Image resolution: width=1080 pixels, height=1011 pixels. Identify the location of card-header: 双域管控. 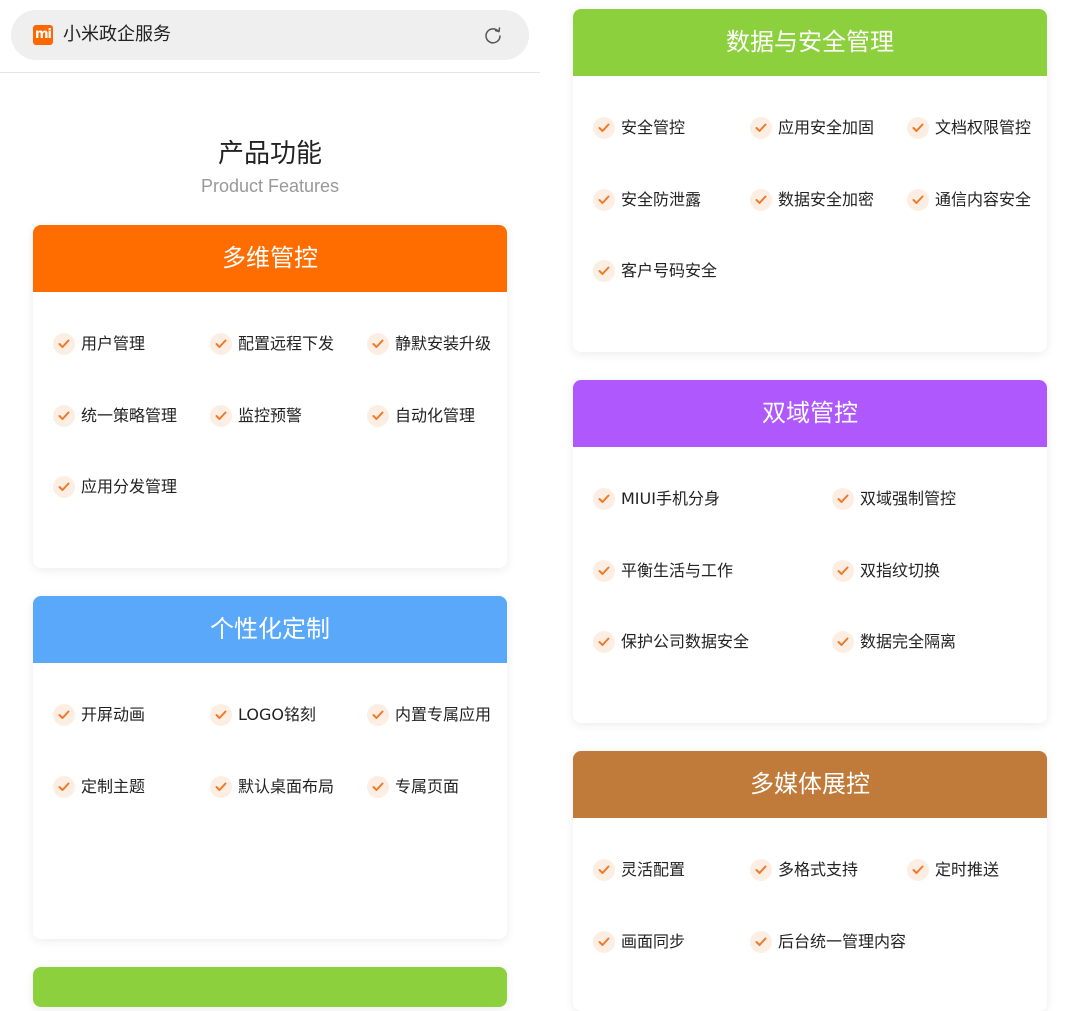
(810, 413).